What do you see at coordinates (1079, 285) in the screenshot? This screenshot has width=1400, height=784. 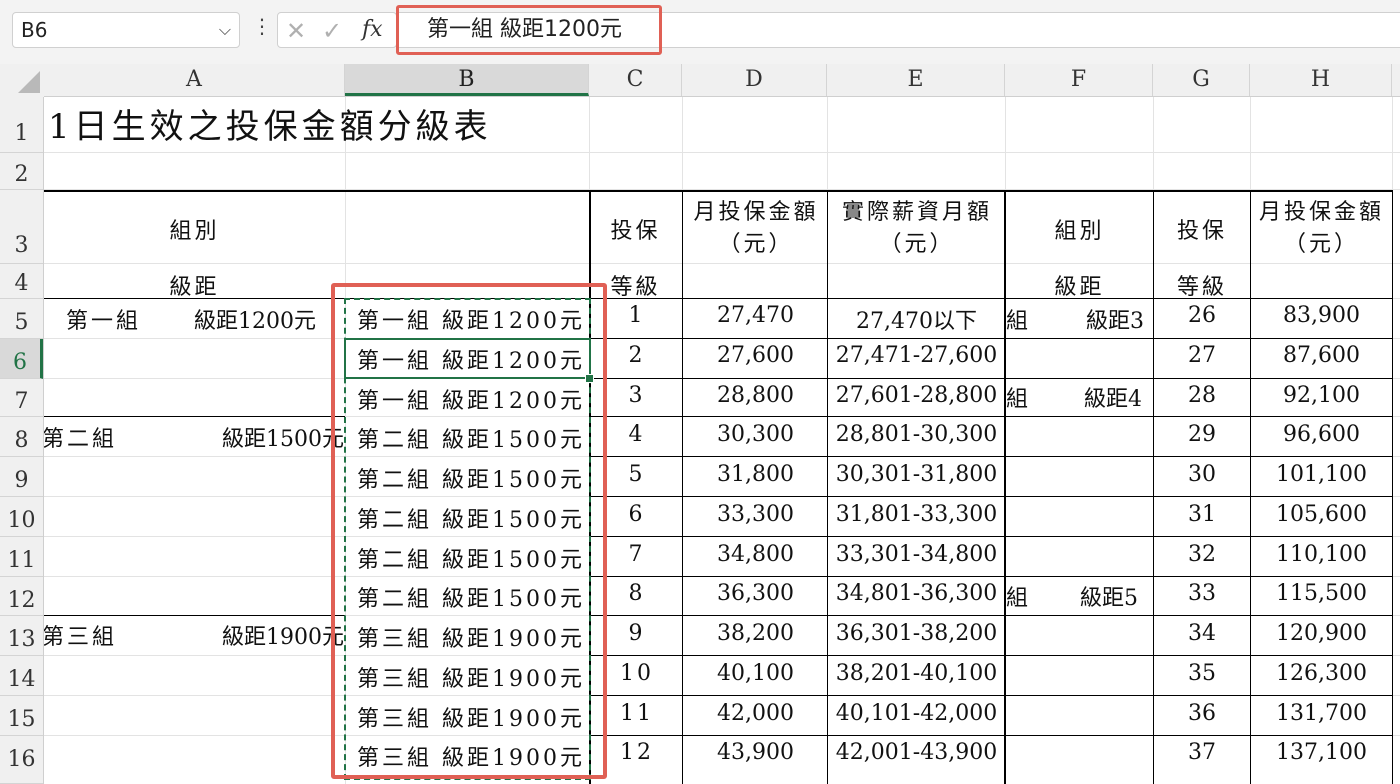 I see `header-range-f: 級距` at bounding box center [1079, 285].